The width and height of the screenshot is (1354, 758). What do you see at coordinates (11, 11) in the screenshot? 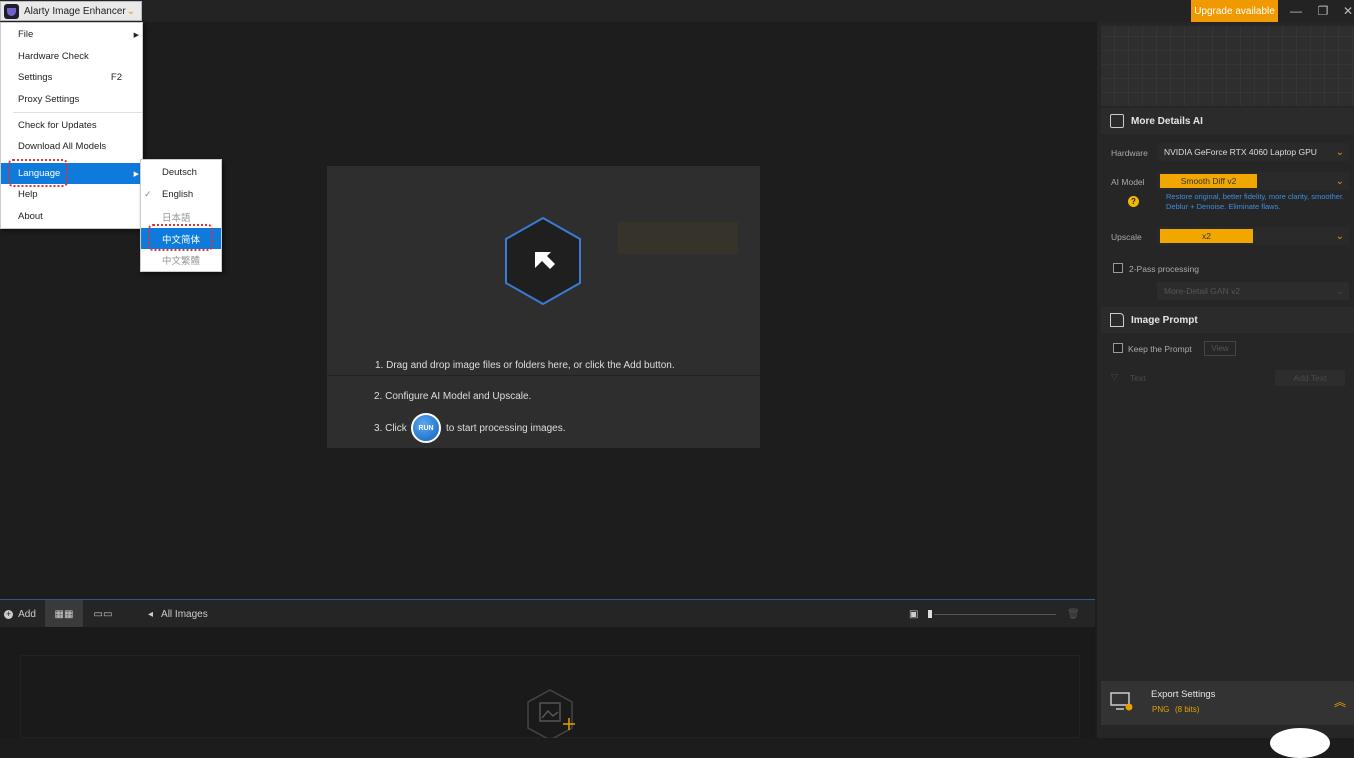
I see `app-logo-icon` at bounding box center [11, 11].